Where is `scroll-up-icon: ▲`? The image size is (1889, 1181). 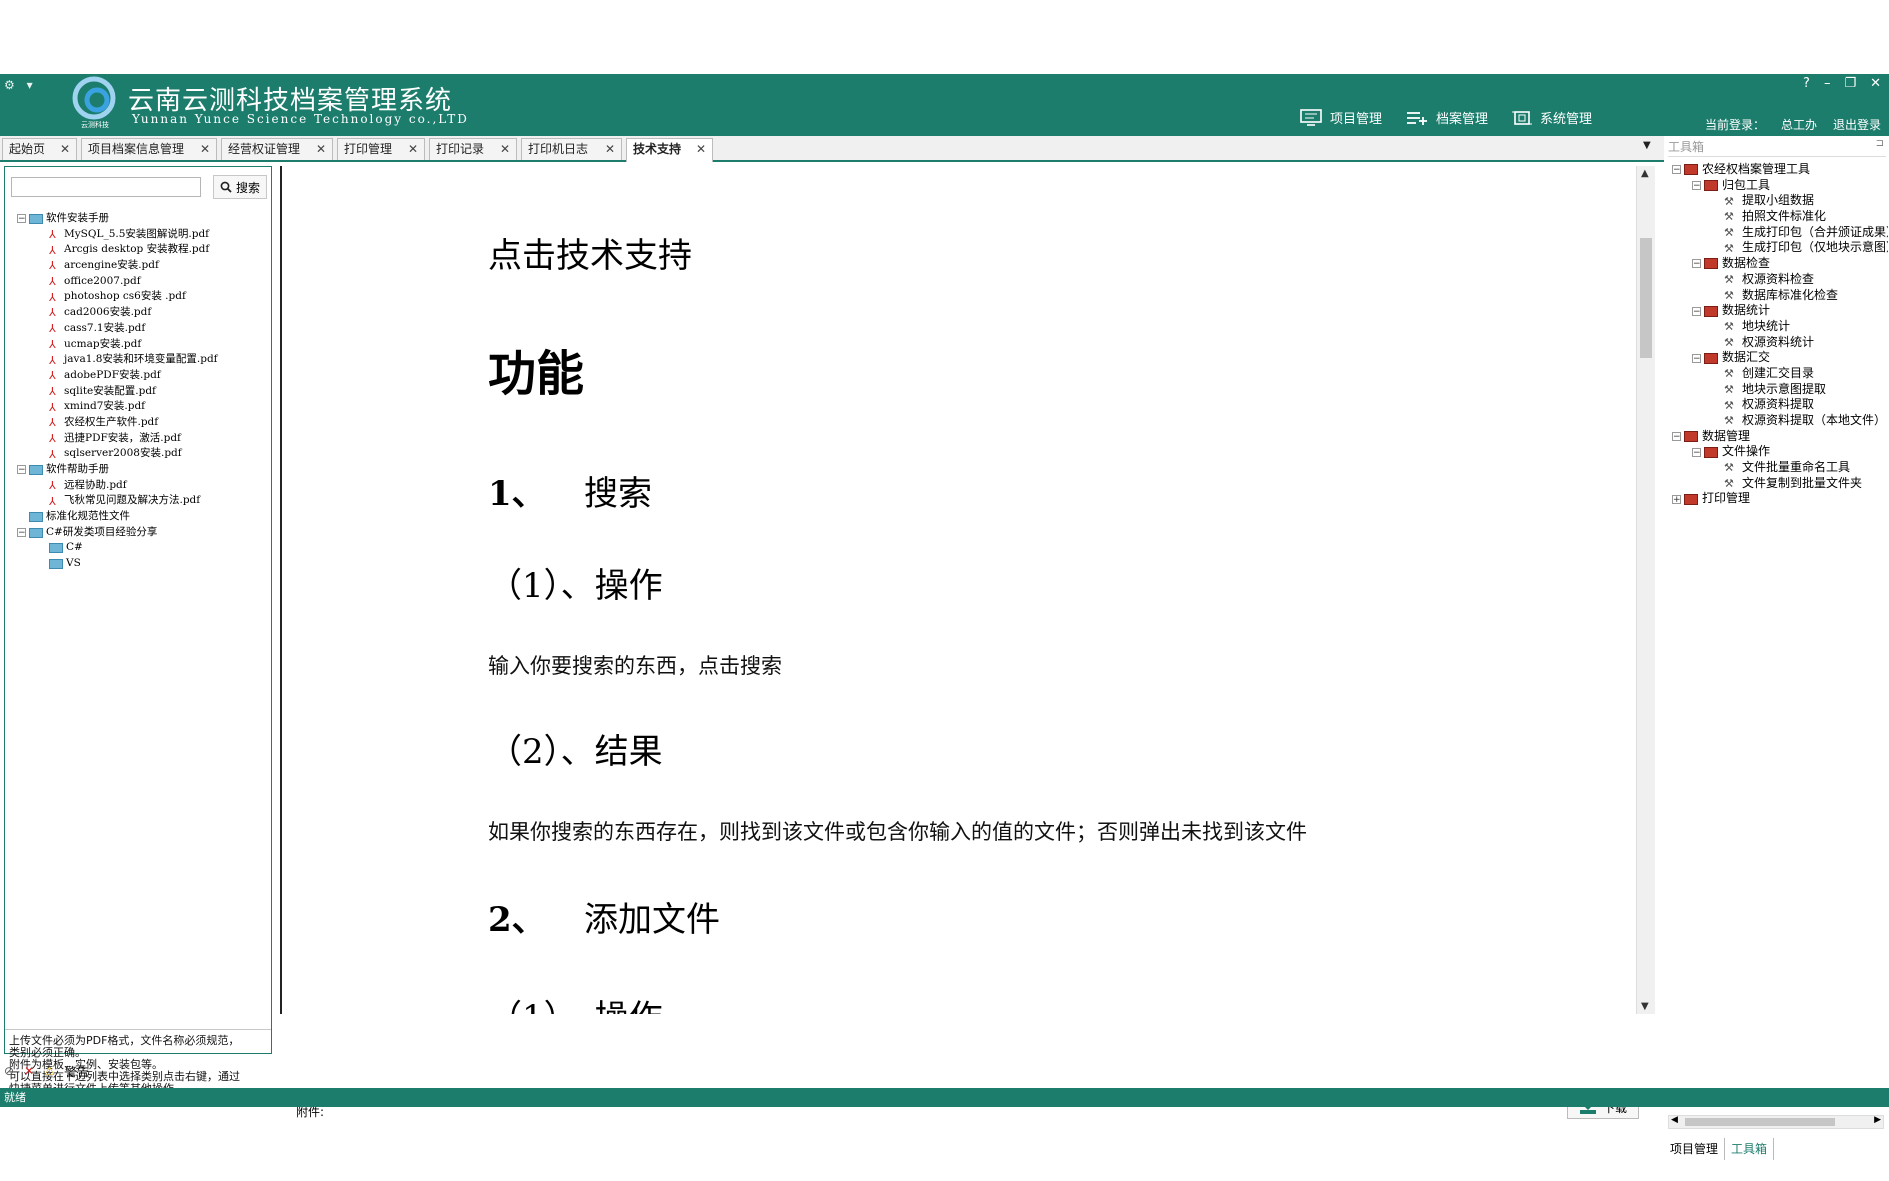 scroll-up-icon: ▲ is located at coordinates (1645, 173).